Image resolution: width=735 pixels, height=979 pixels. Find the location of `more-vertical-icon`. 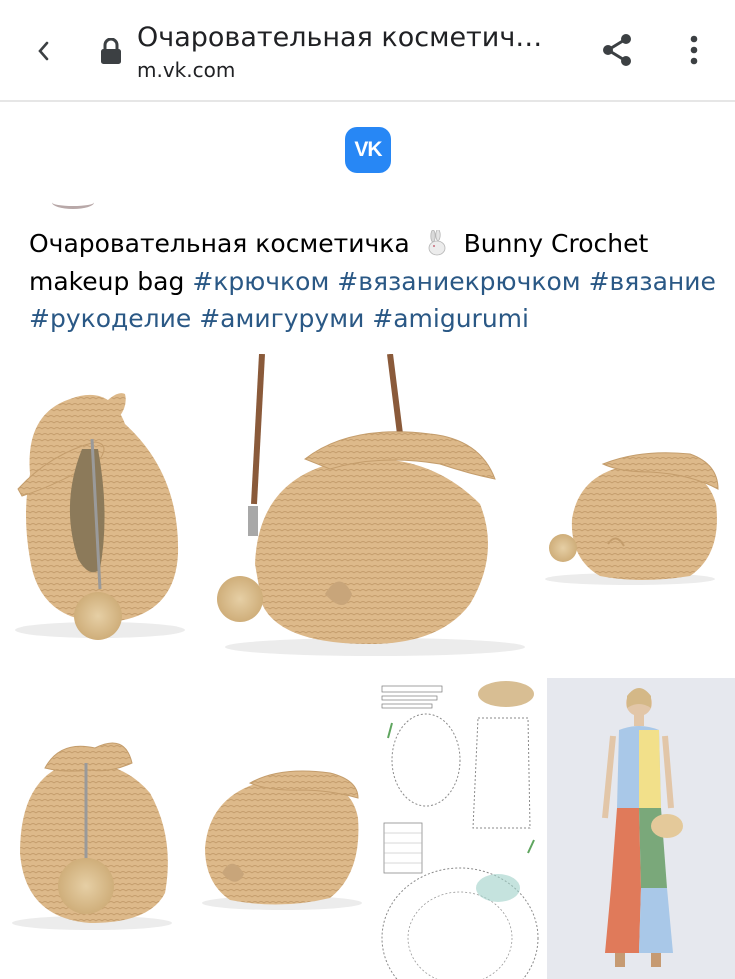

more-vertical-icon is located at coordinates (694, 50).